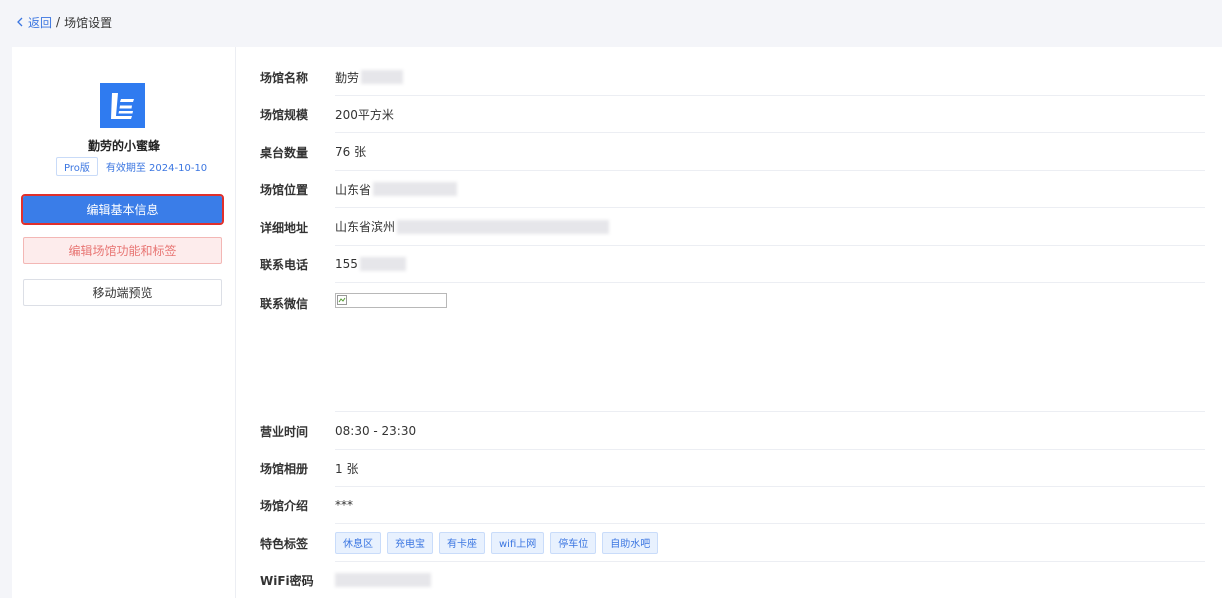 The height and width of the screenshot is (598, 1222). I want to click on feature-tag: 停车位, so click(573, 542).